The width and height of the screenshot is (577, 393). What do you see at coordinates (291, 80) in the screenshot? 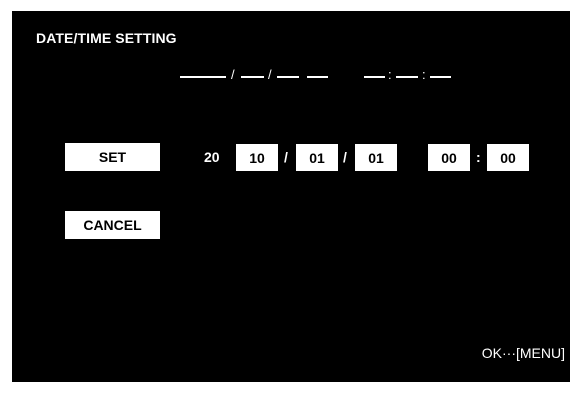
I see `current-date-time-display: / / : :` at bounding box center [291, 80].